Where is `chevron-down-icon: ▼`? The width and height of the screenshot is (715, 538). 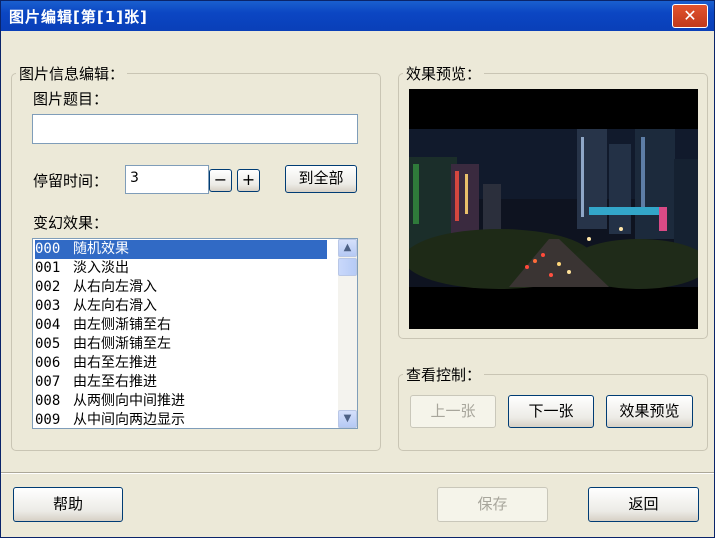
chevron-down-icon: ▼ is located at coordinates (347, 418).